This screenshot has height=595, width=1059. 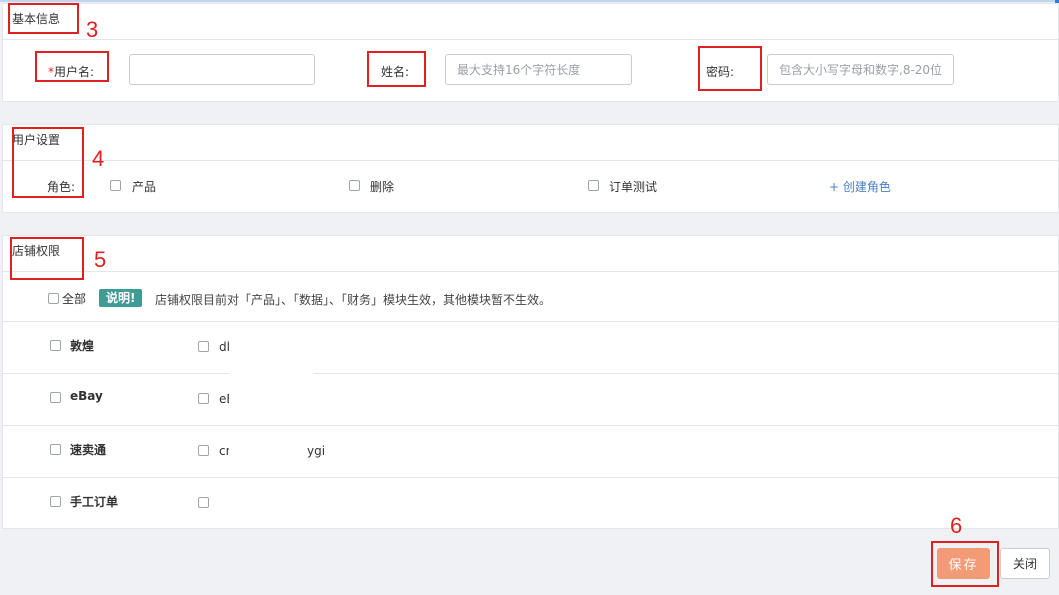 I want to click on store-permissions-title: 店铺权限, so click(x=530, y=254).